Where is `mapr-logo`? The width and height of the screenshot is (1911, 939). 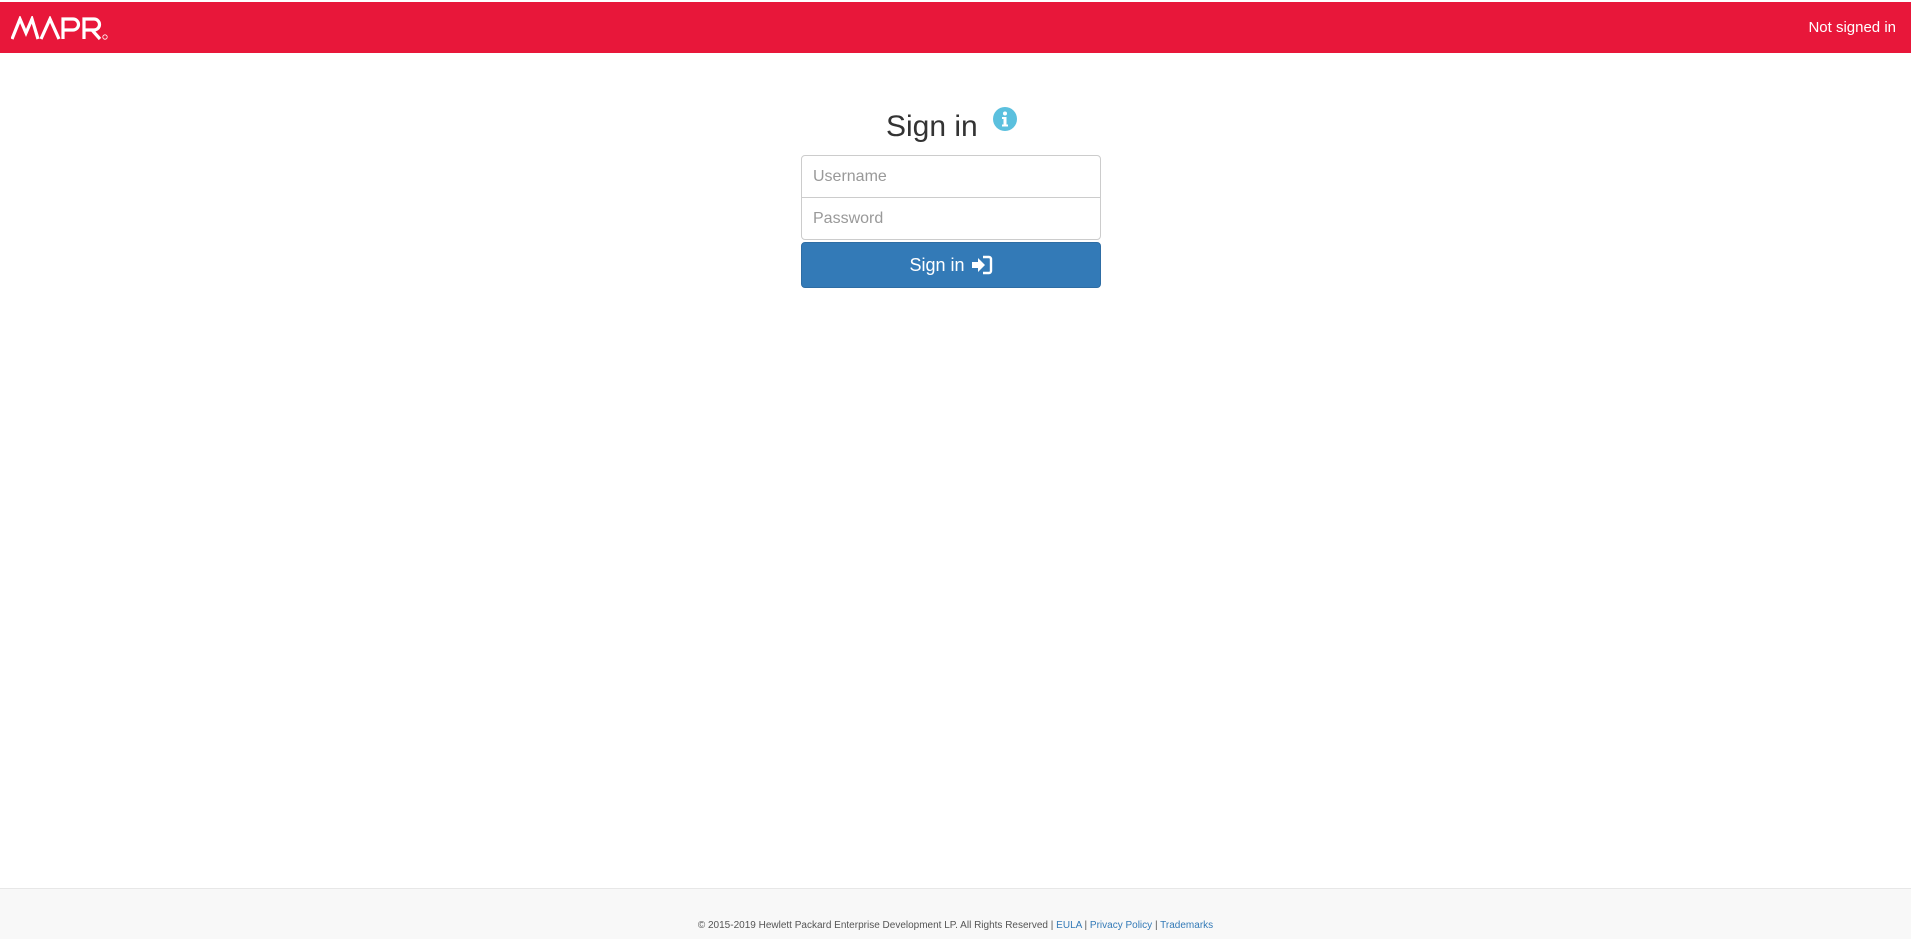 mapr-logo is located at coordinates (61, 29).